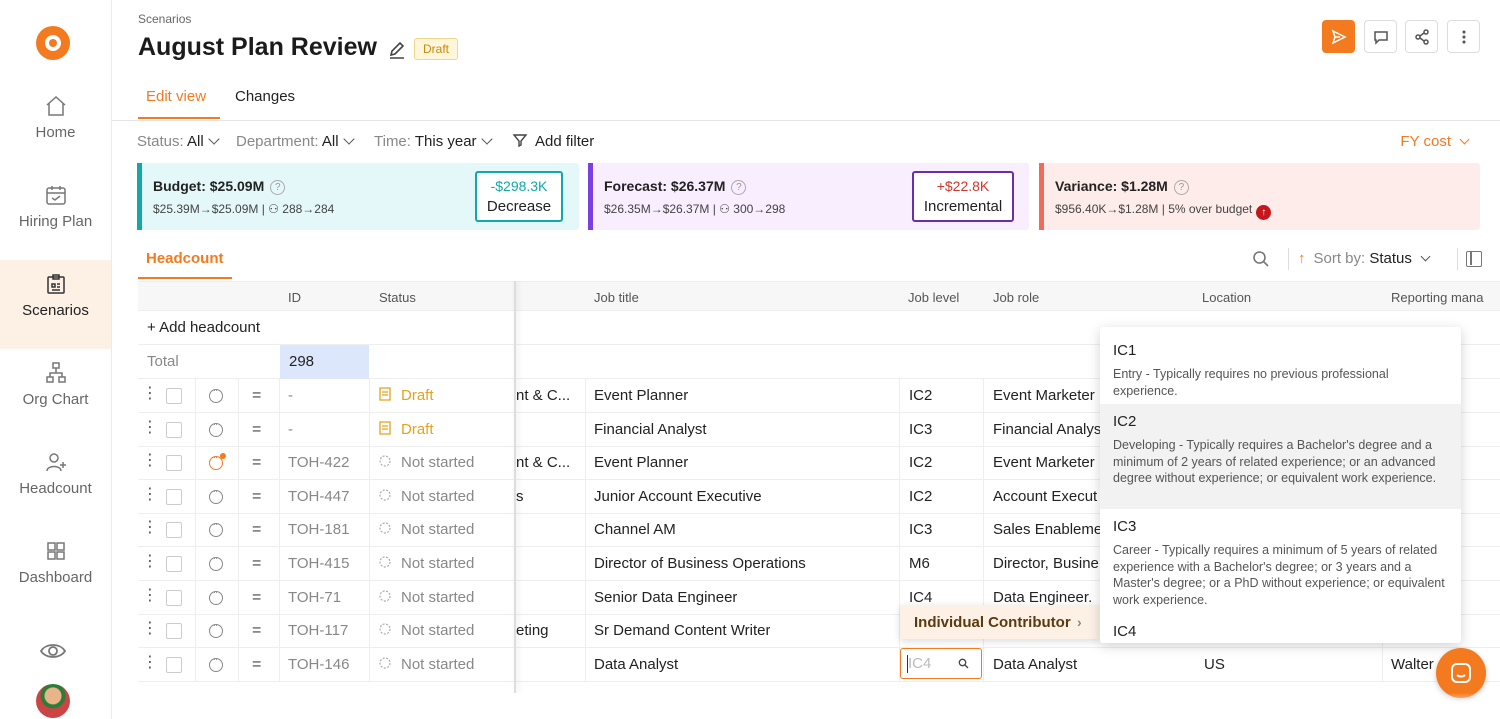 This screenshot has width=1500, height=719. I want to click on column-header-status: Status, so click(397, 297).